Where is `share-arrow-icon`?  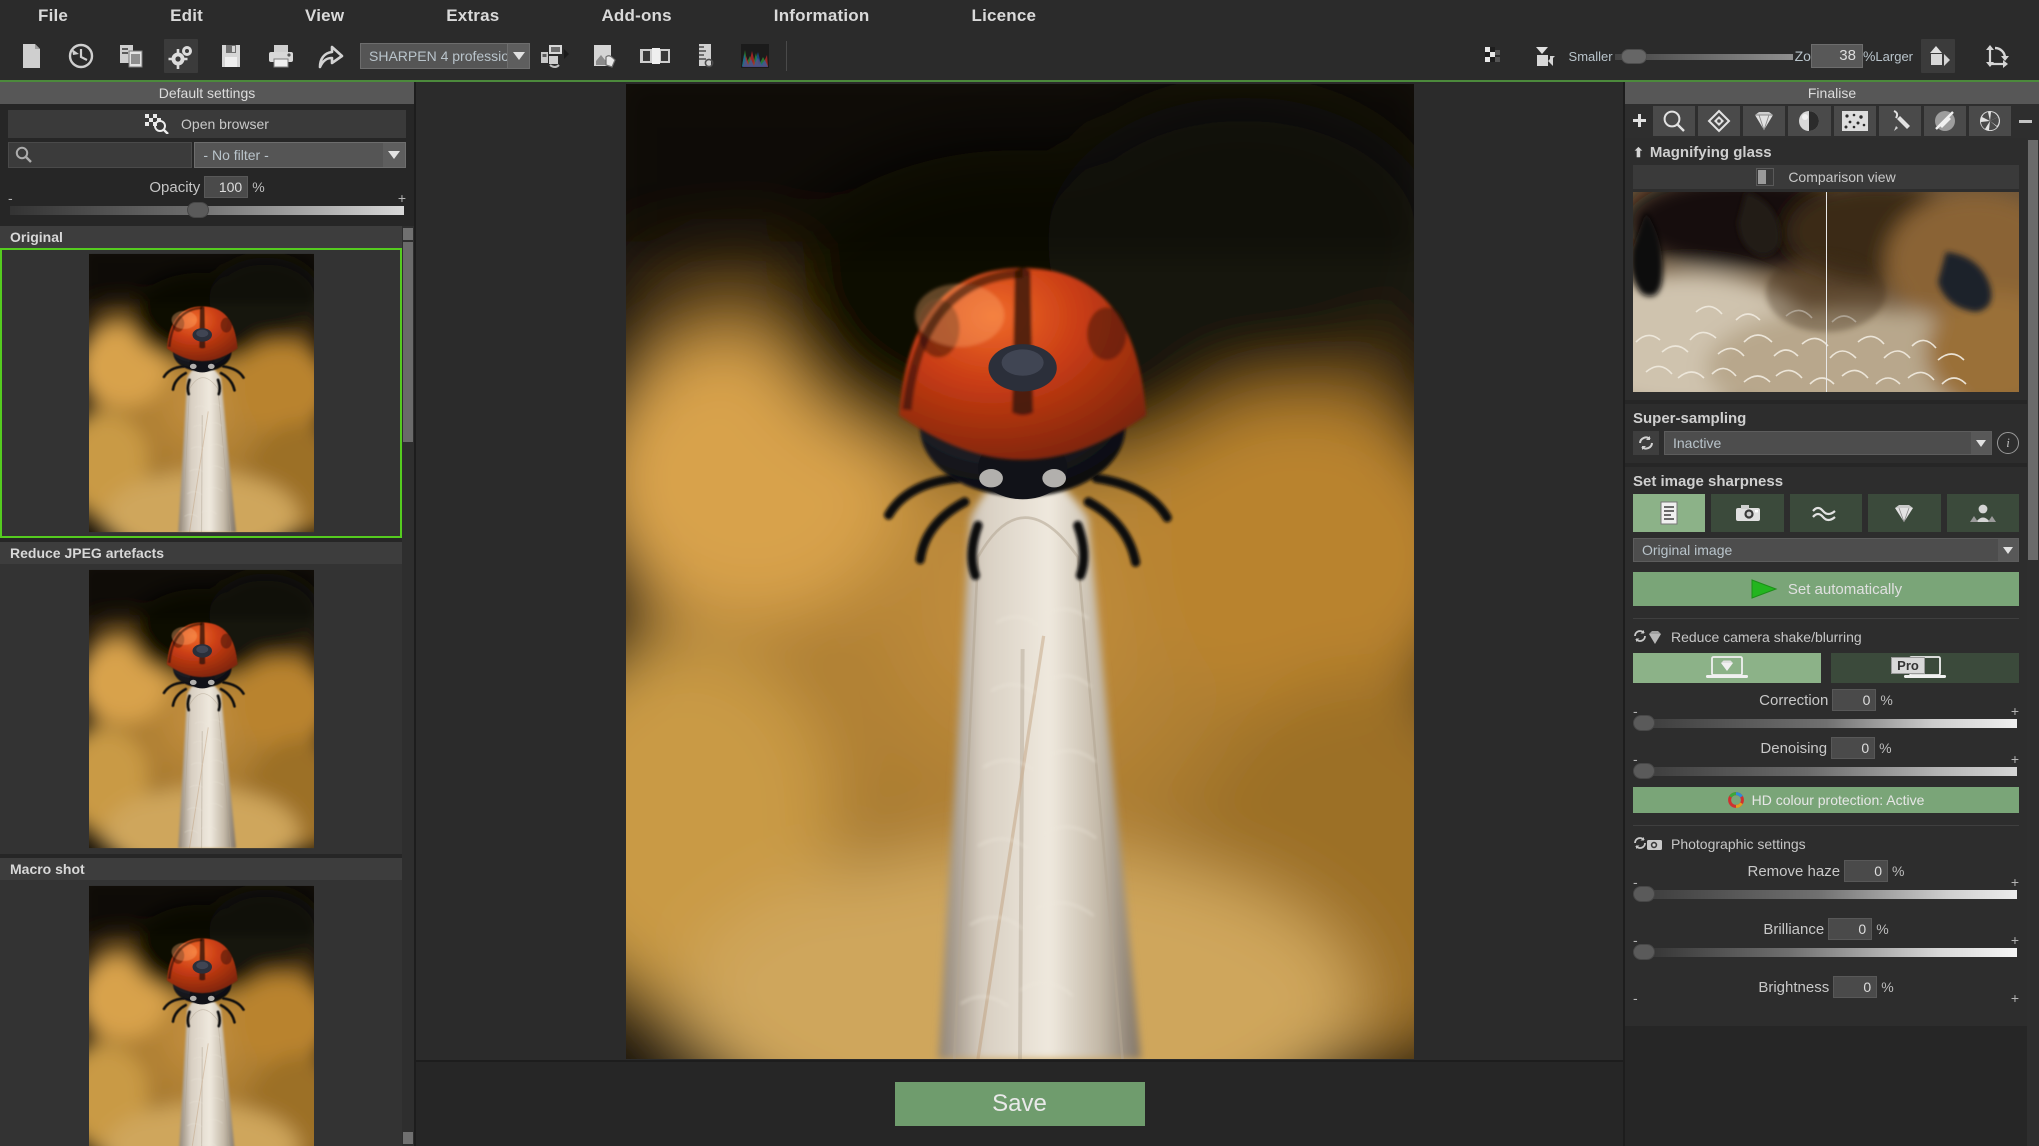
share-arrow-icon is located at coordinates (331, 56).